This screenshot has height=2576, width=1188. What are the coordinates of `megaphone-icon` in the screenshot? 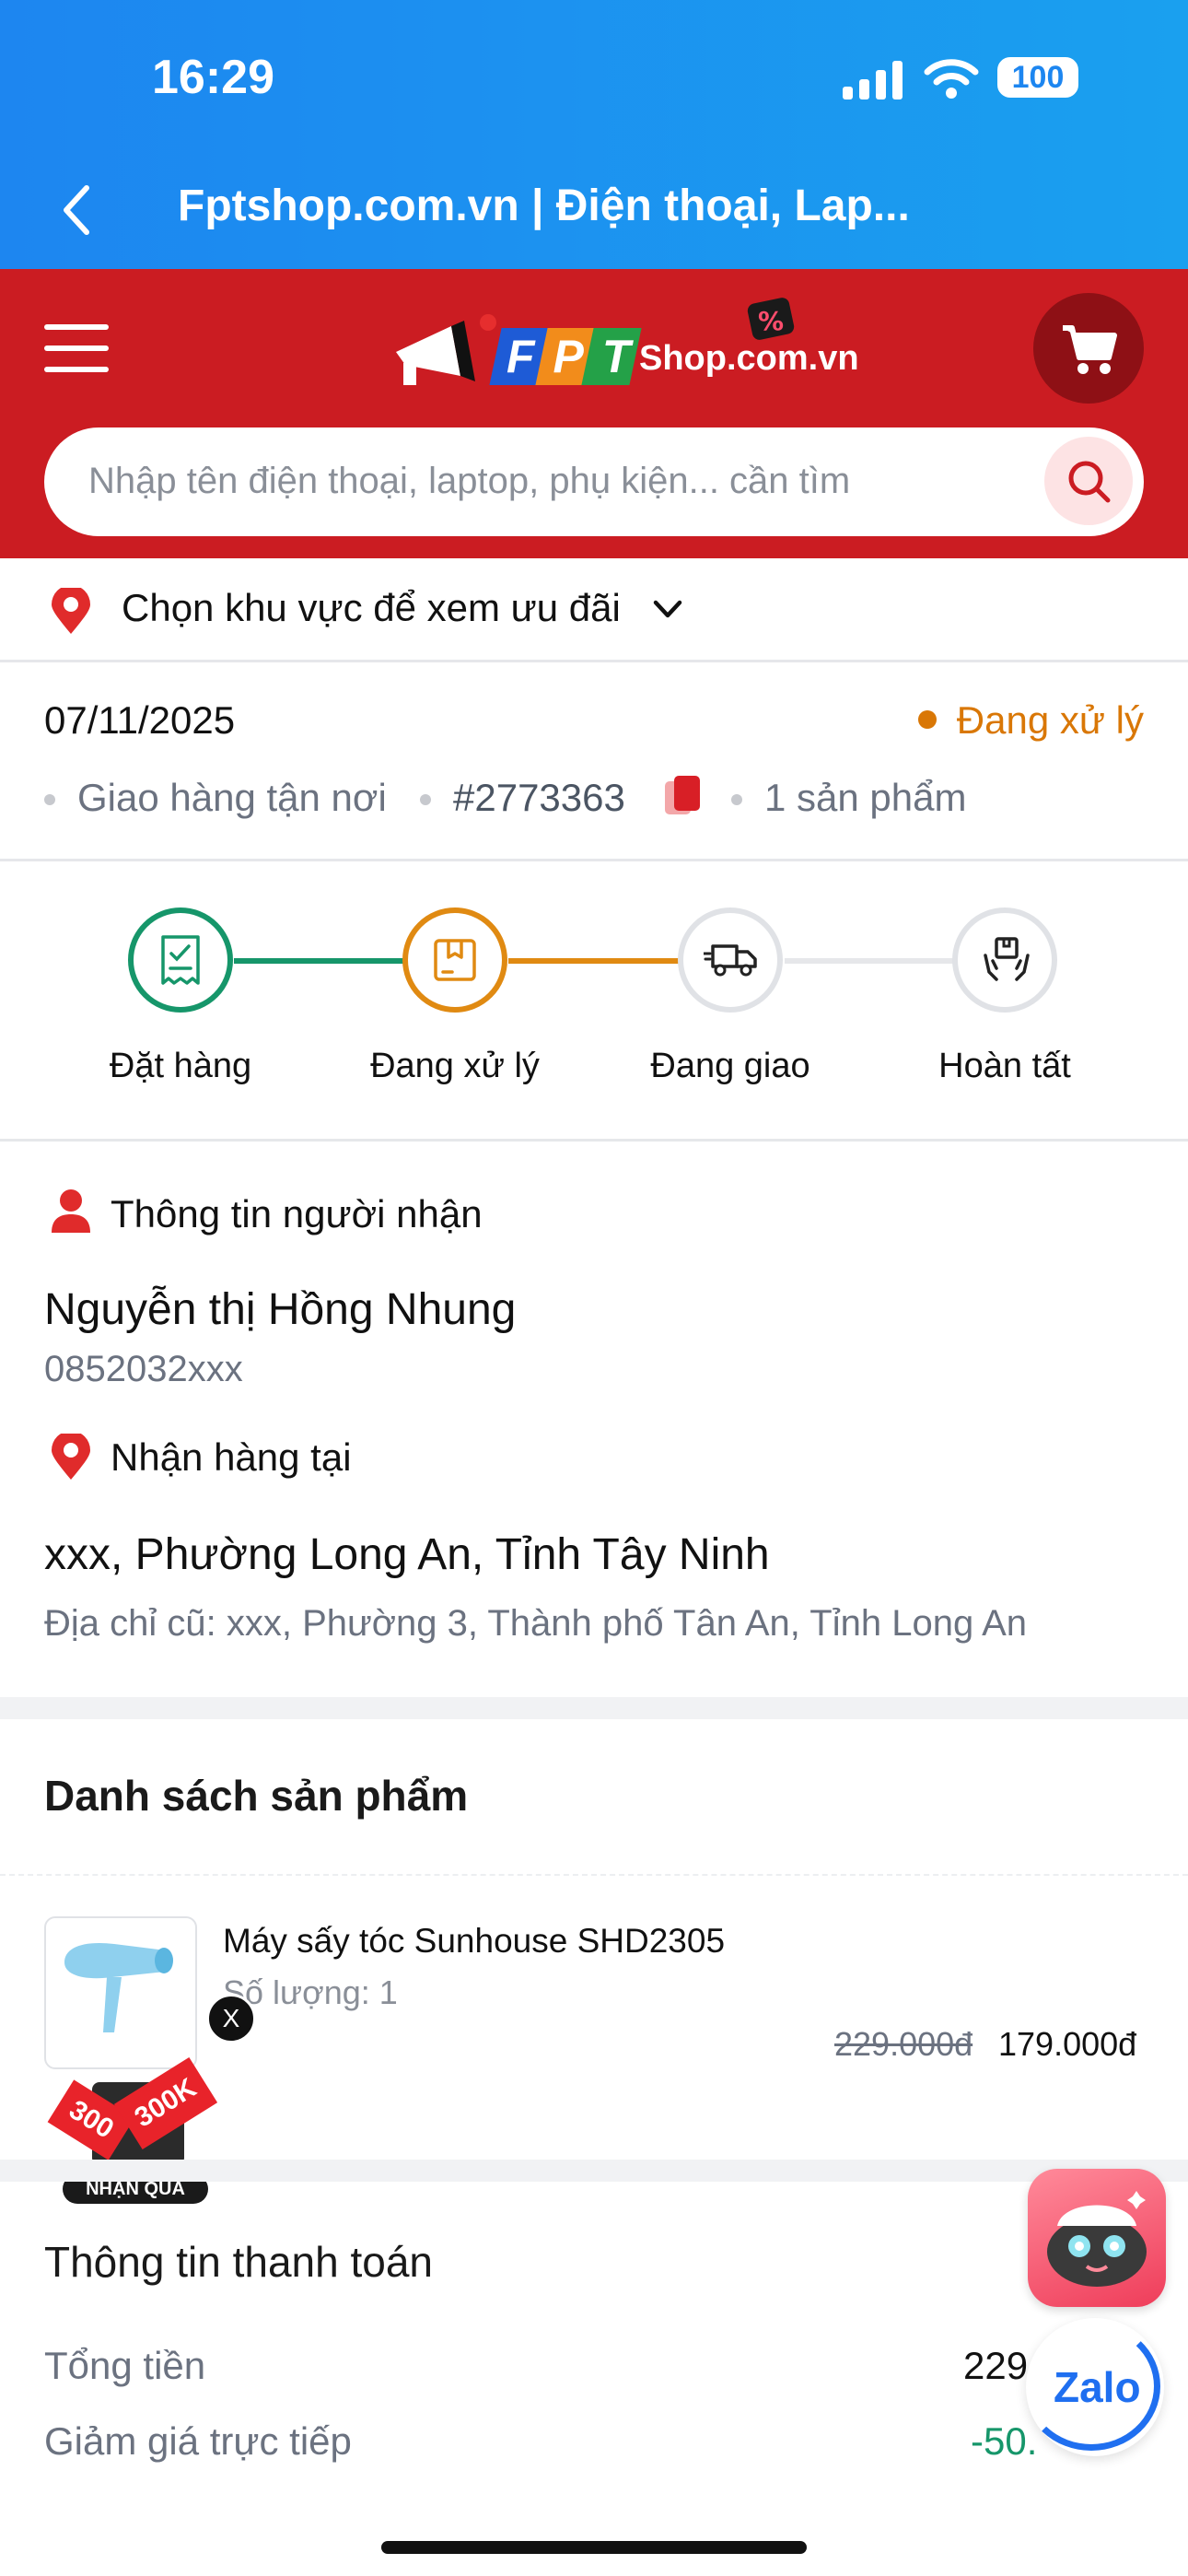 It's located at (446, 349).